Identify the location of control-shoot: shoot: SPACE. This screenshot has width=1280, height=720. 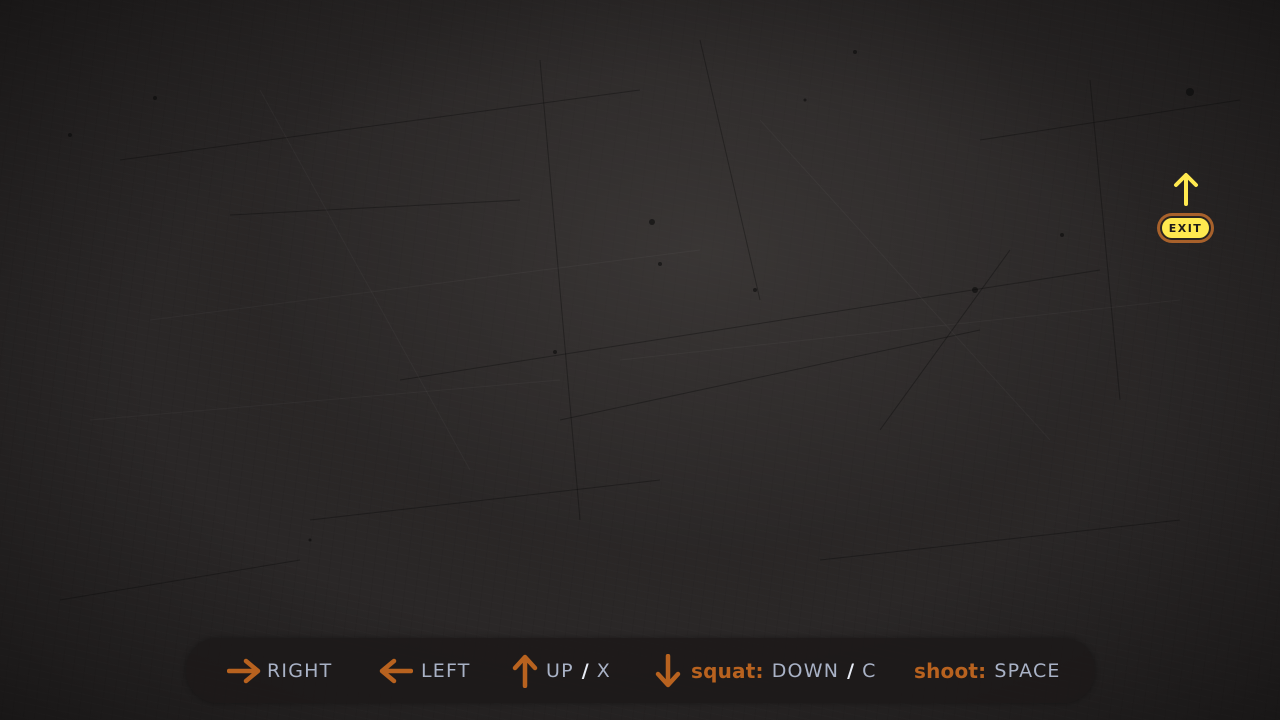
(987, 670).